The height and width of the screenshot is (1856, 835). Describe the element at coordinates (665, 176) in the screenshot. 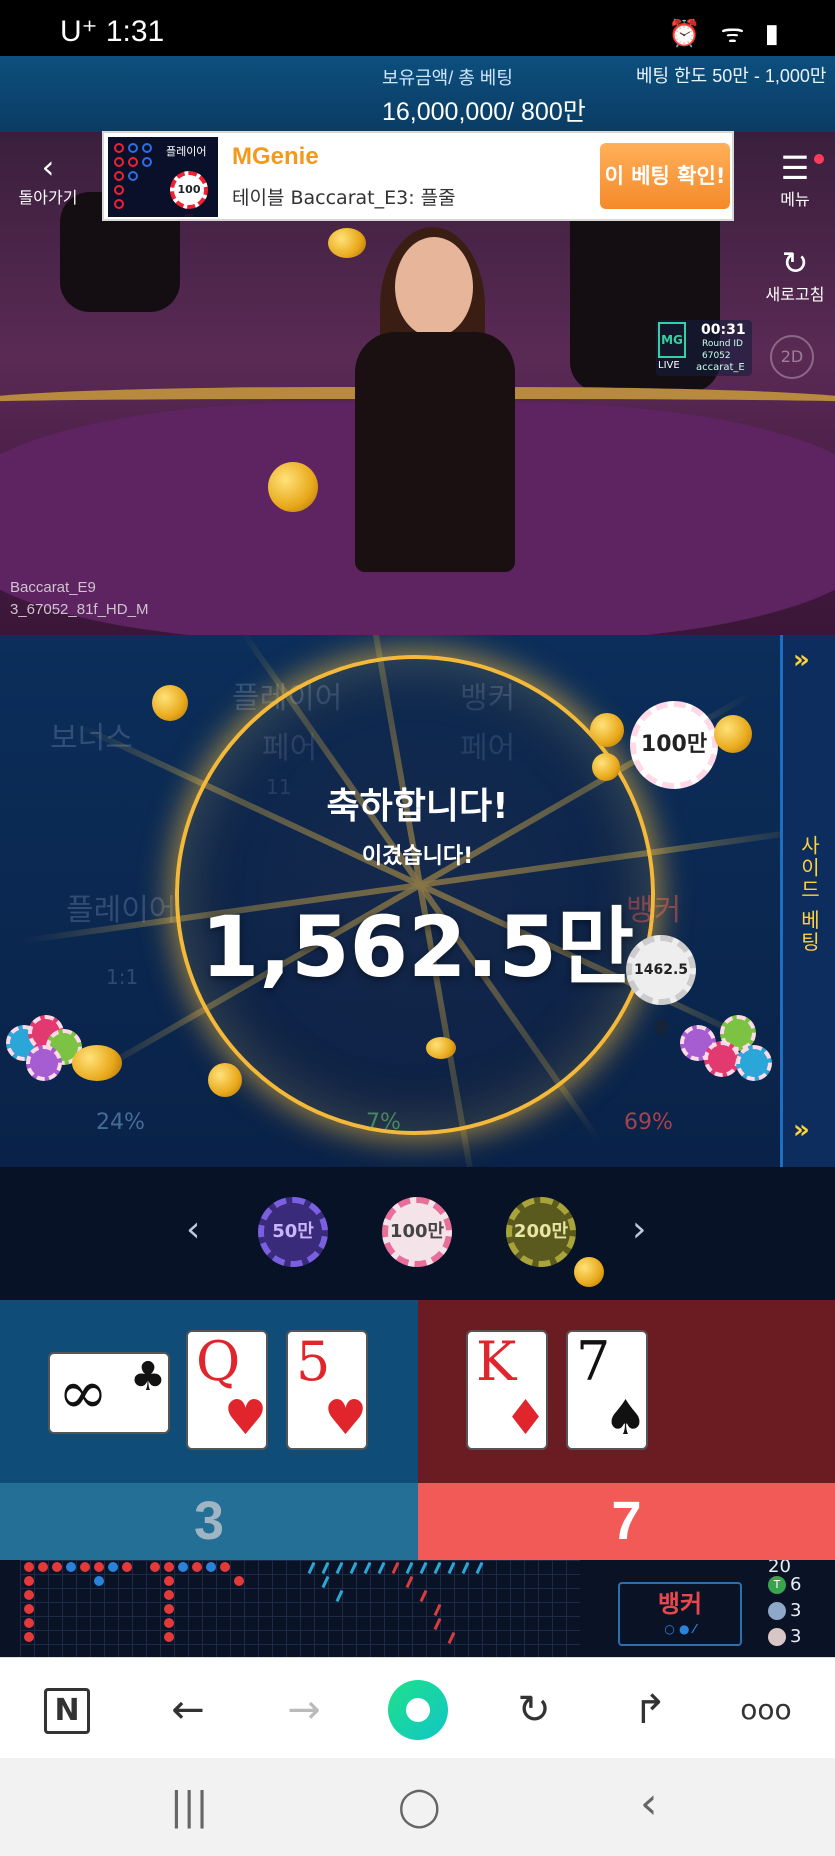

I see `ad-cta-button: 이 베팅 확인!` at that location.